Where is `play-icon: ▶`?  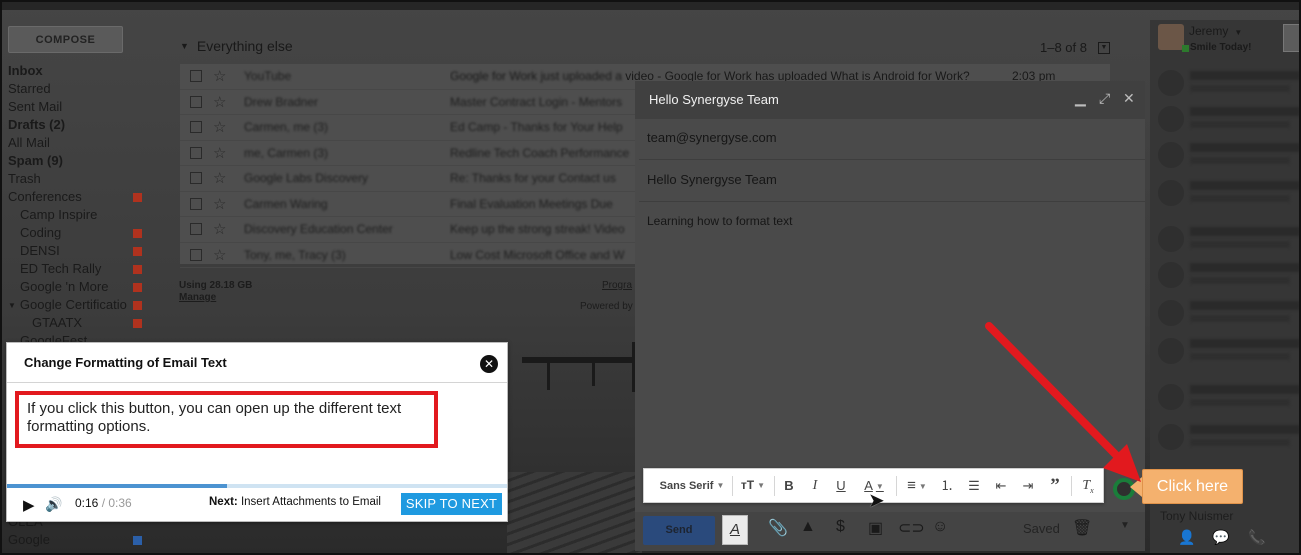 play-icon: ▶ is located at coordinates (29, 505).